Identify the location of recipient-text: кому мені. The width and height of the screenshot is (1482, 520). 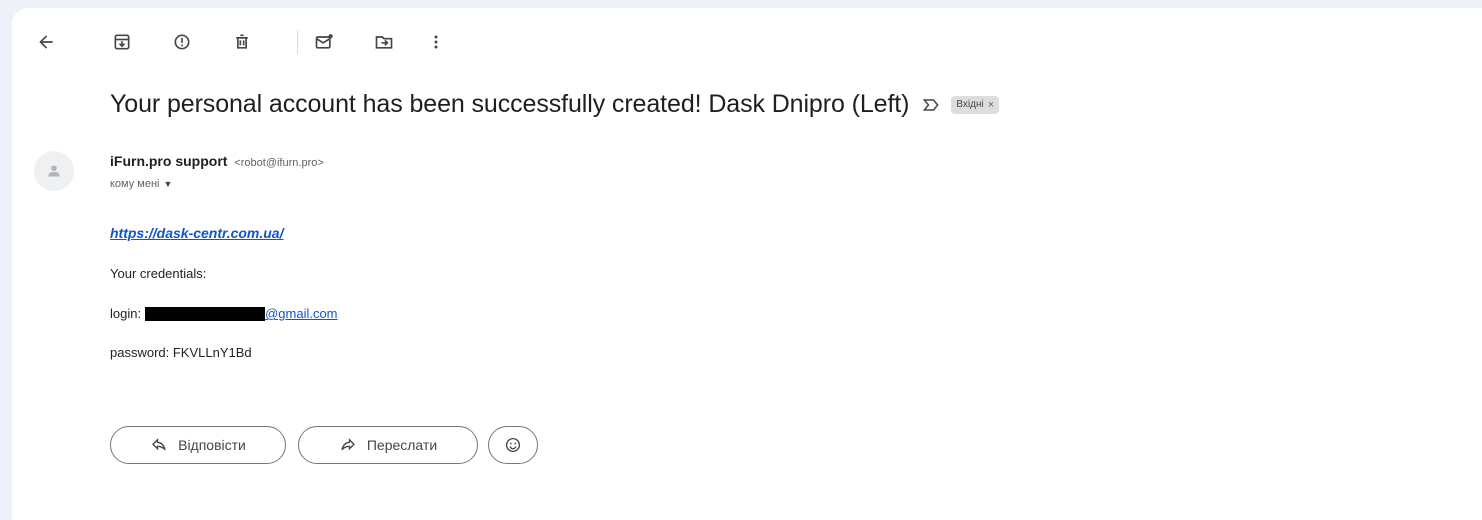
(135, 184).